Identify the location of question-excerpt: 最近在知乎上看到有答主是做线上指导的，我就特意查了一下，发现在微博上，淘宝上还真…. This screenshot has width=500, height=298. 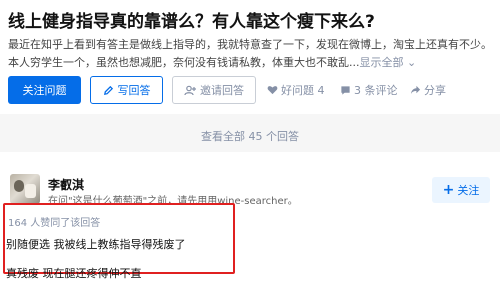
(253, 54).